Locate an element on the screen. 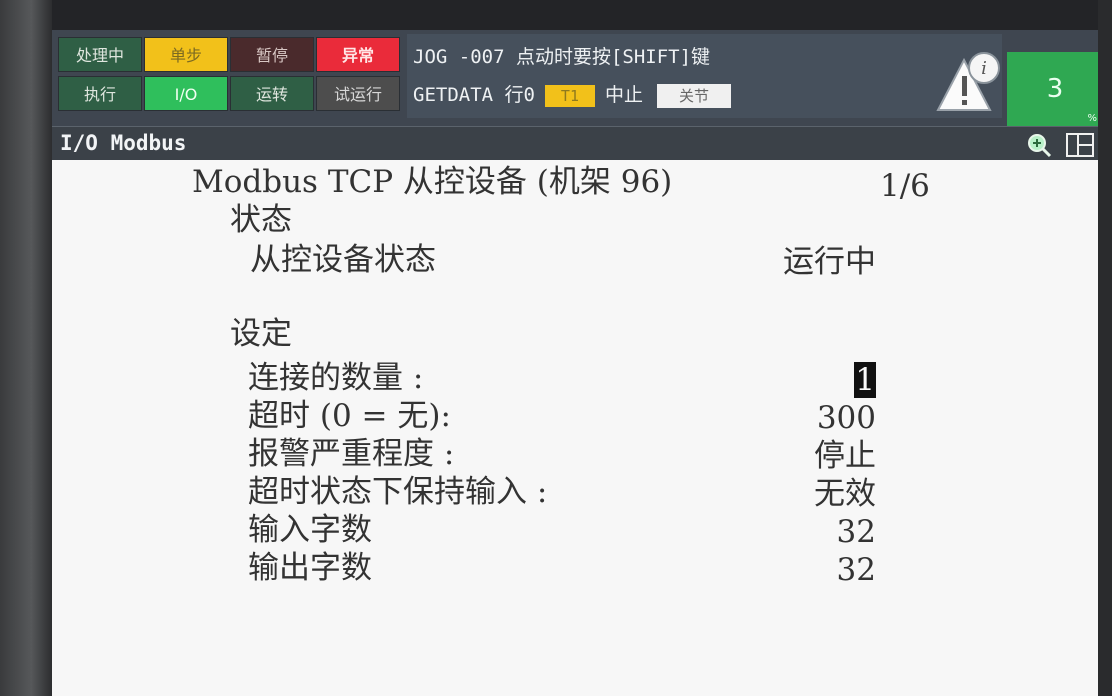 Image resolution: width=1112 pixels, height=696 pixels. status-step-button: 单步 is located at coordinates (186, 54).